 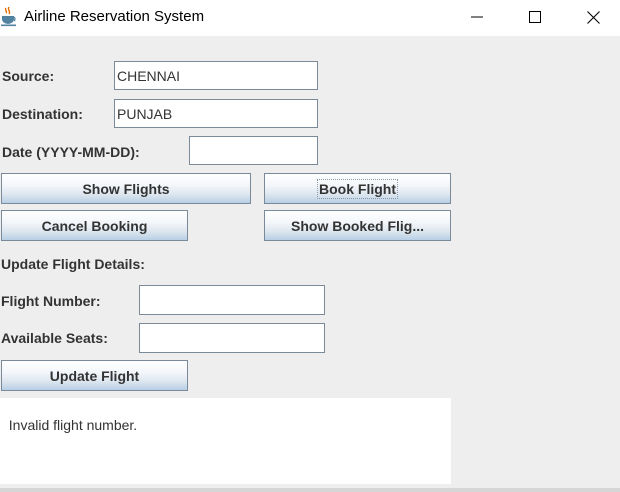 I want to click on available-seats-label: Available Seats:, so click(x=54, y=338).